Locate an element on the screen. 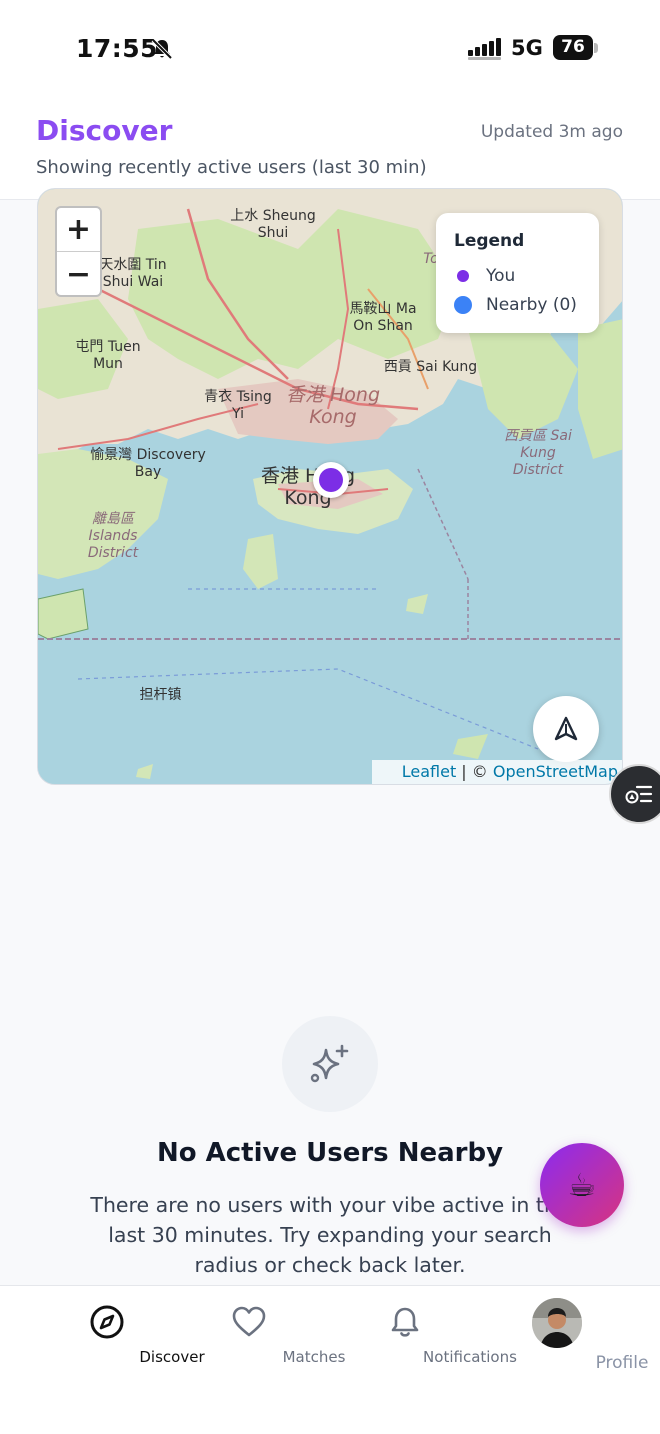 This screenshot has width=660, height=1434. zoom-in-button: + is located at coordinates (78, 230).